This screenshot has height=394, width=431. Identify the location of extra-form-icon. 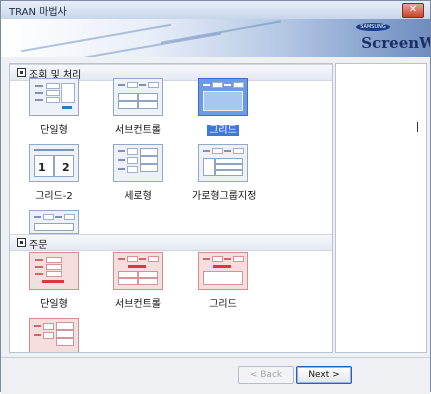
(54, 222).